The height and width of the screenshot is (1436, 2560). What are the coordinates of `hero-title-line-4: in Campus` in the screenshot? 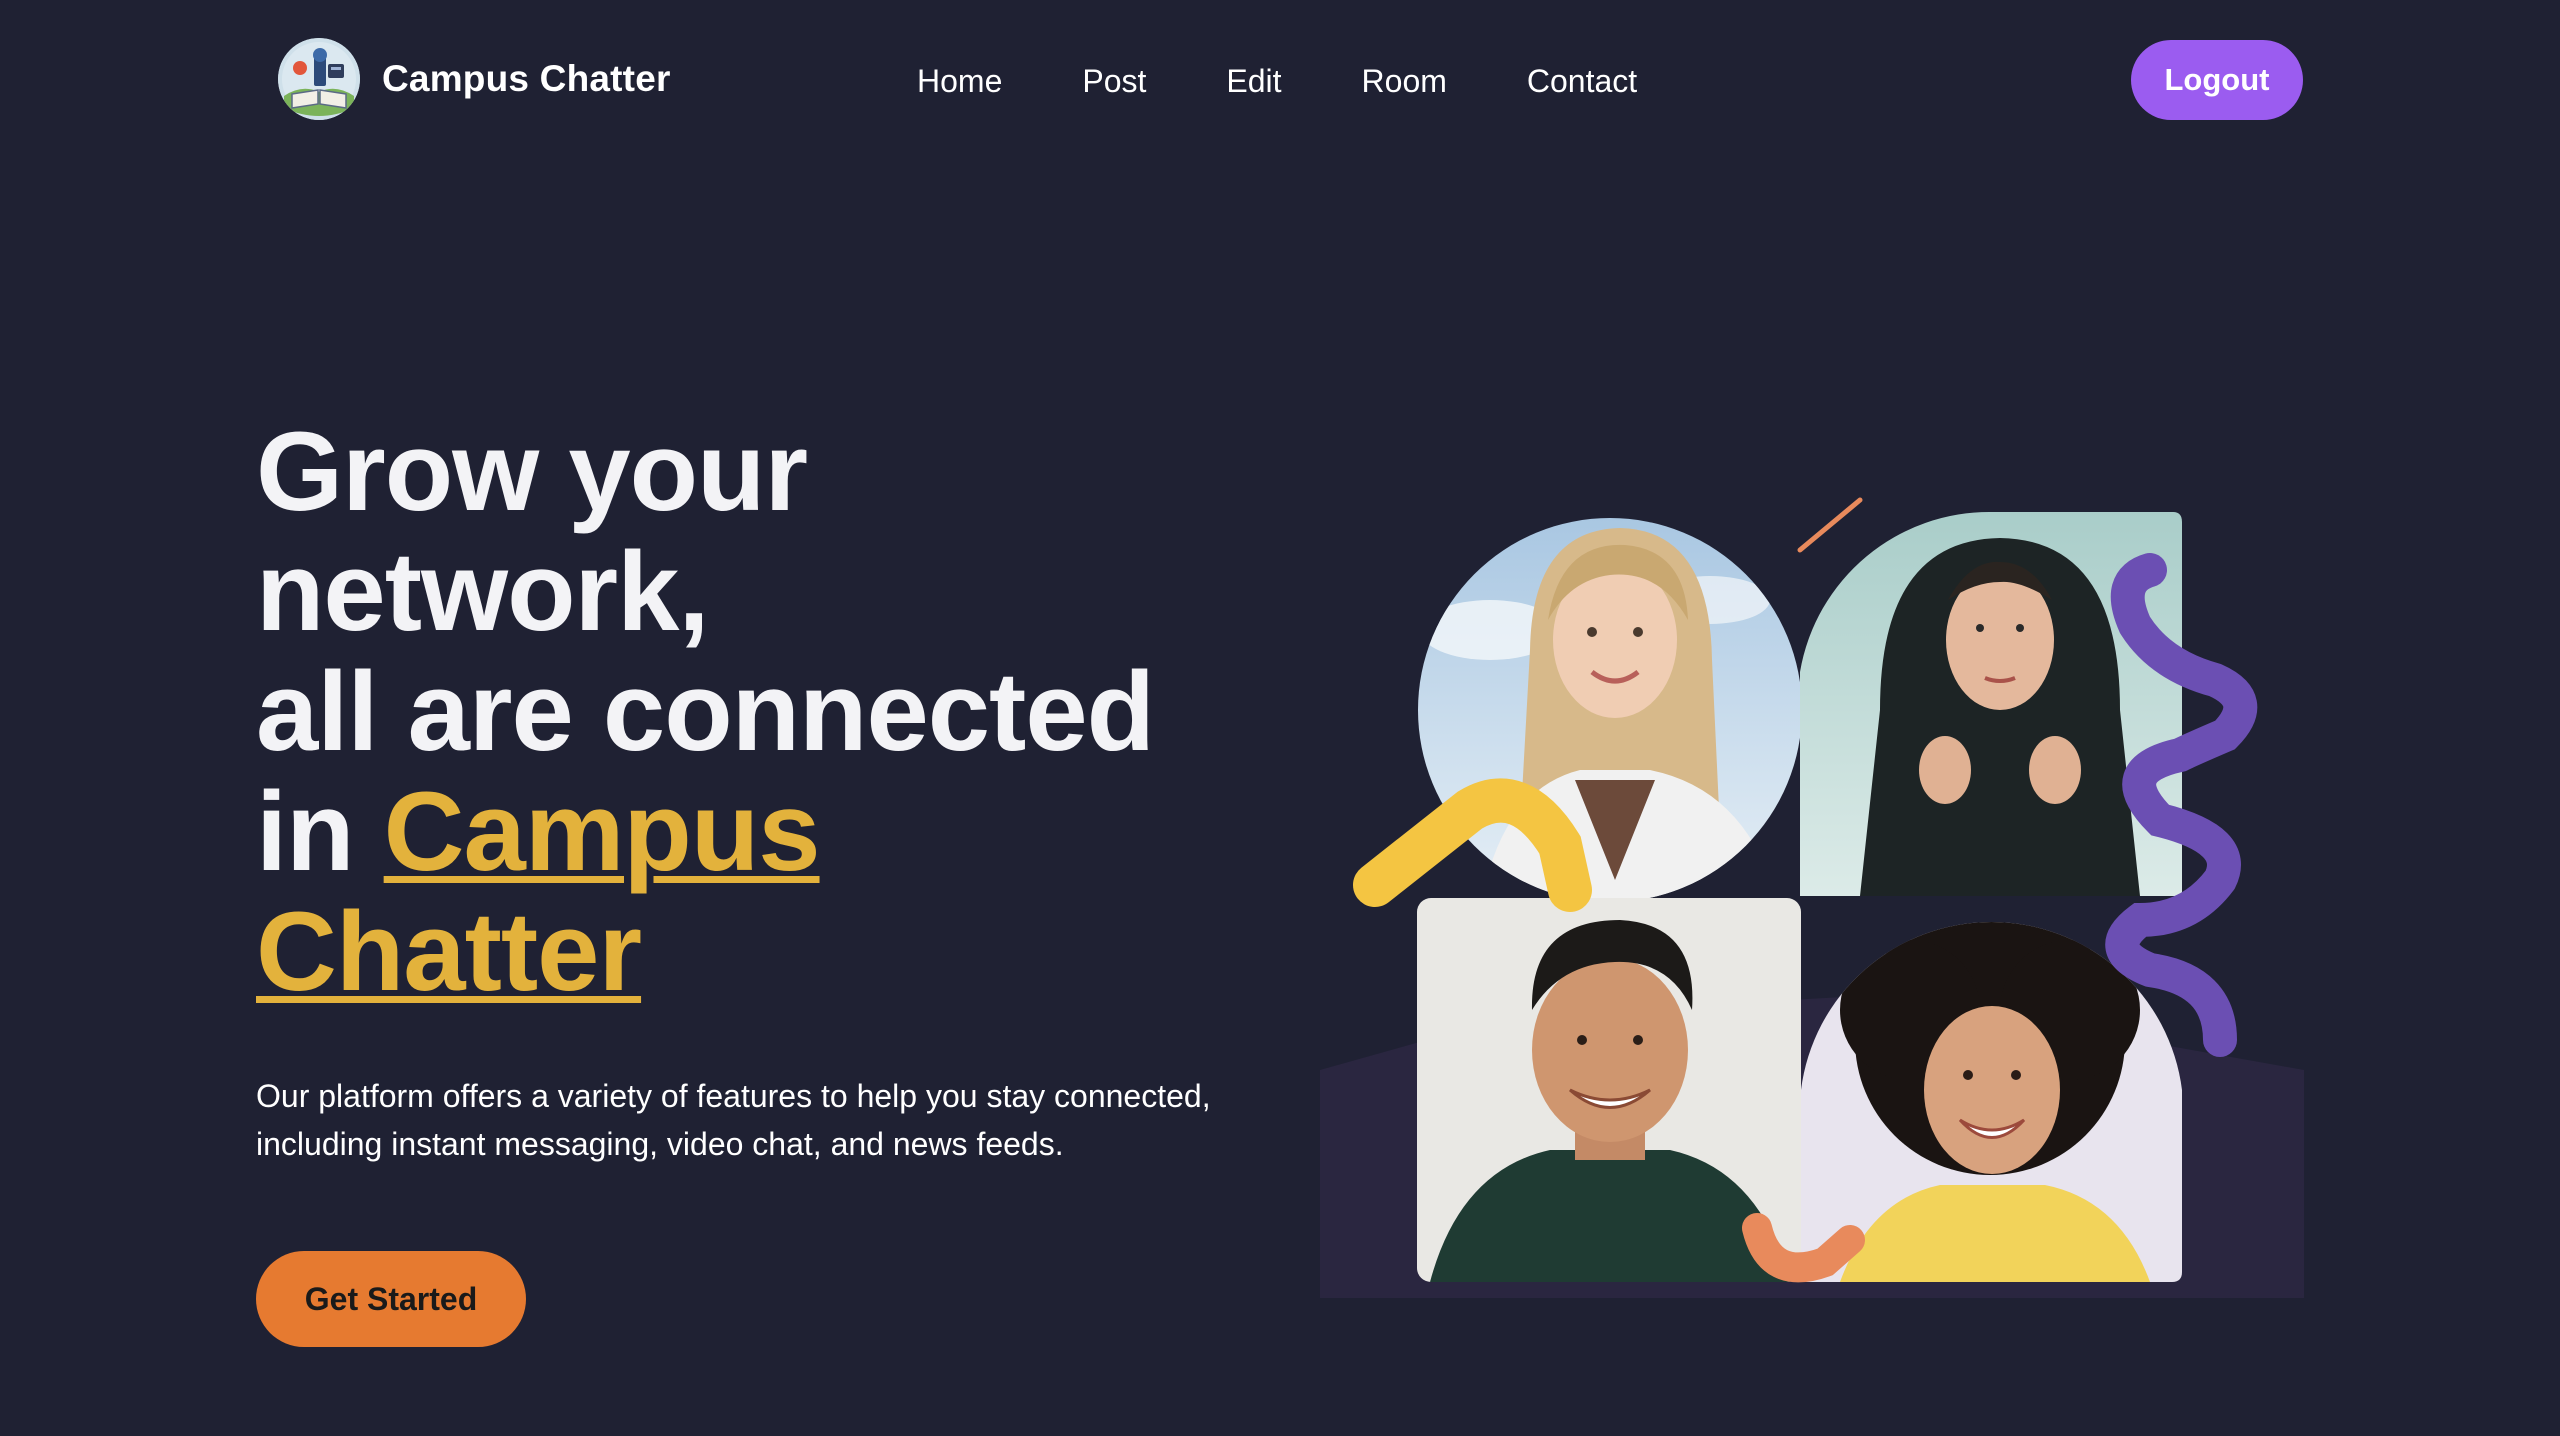 It's located at (786, 832).